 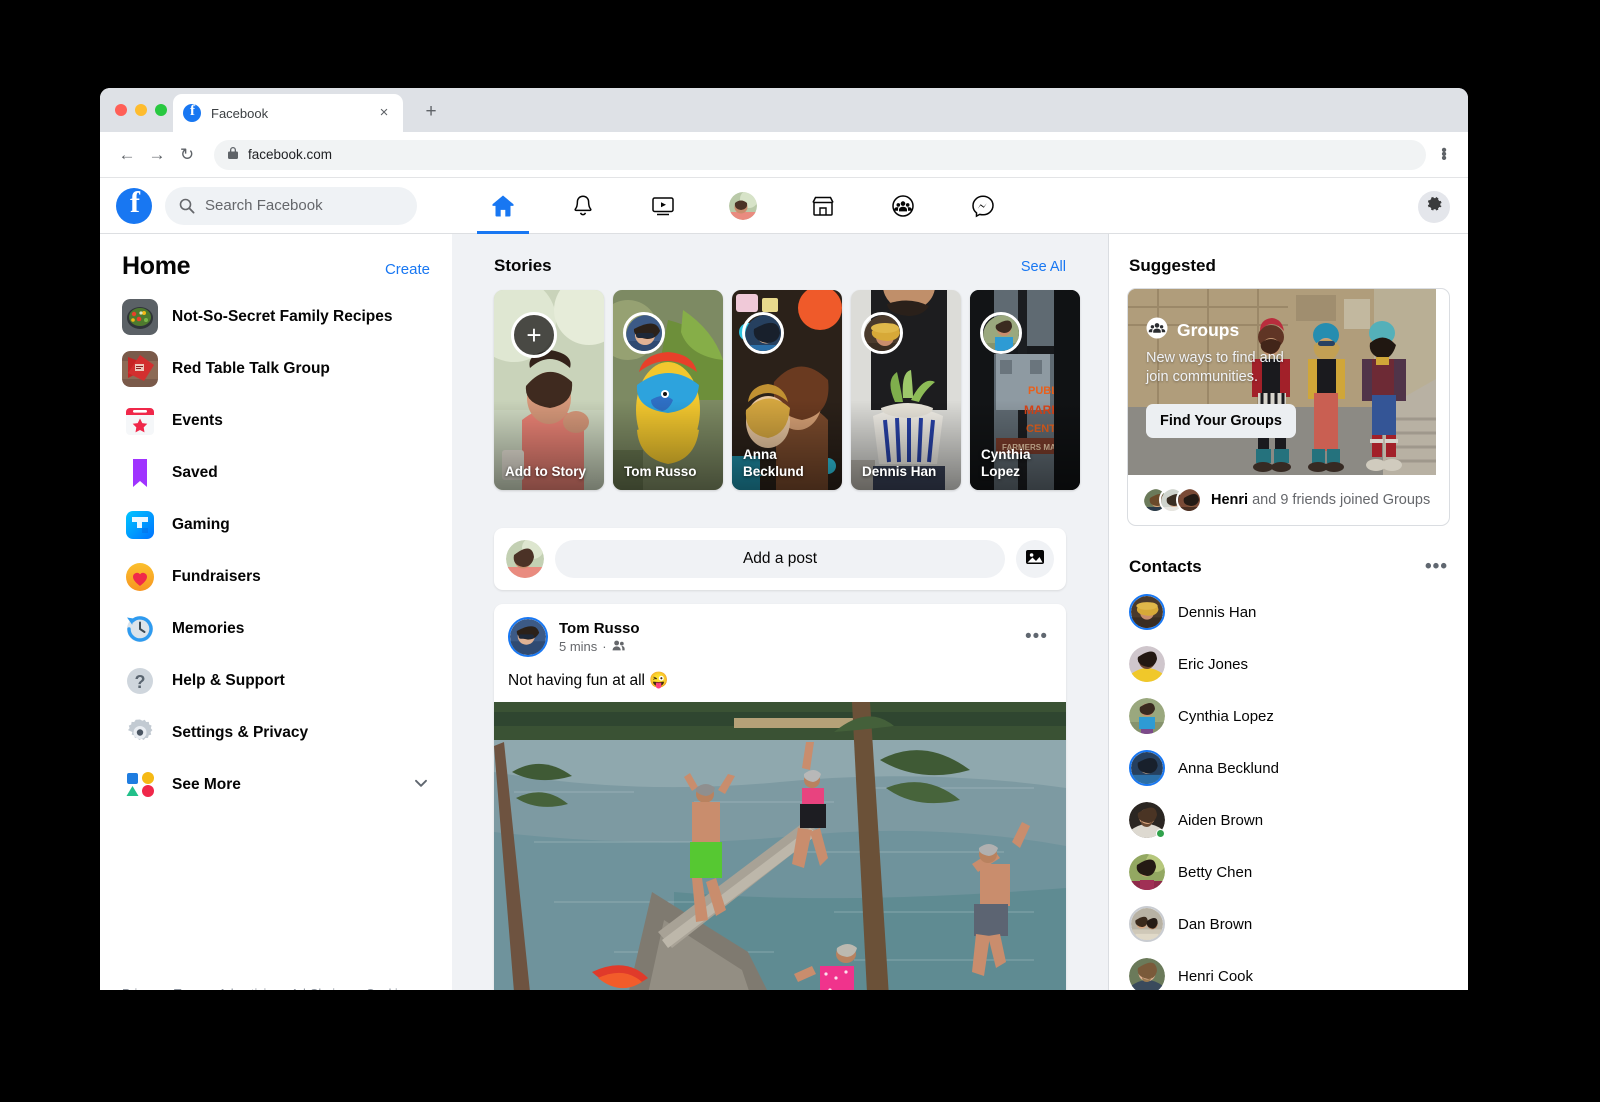 What do you see at coordinates (388, 988) in the screenshot?
I see `footer-link-cookies: Cookies` at bounding box center [388, 988].